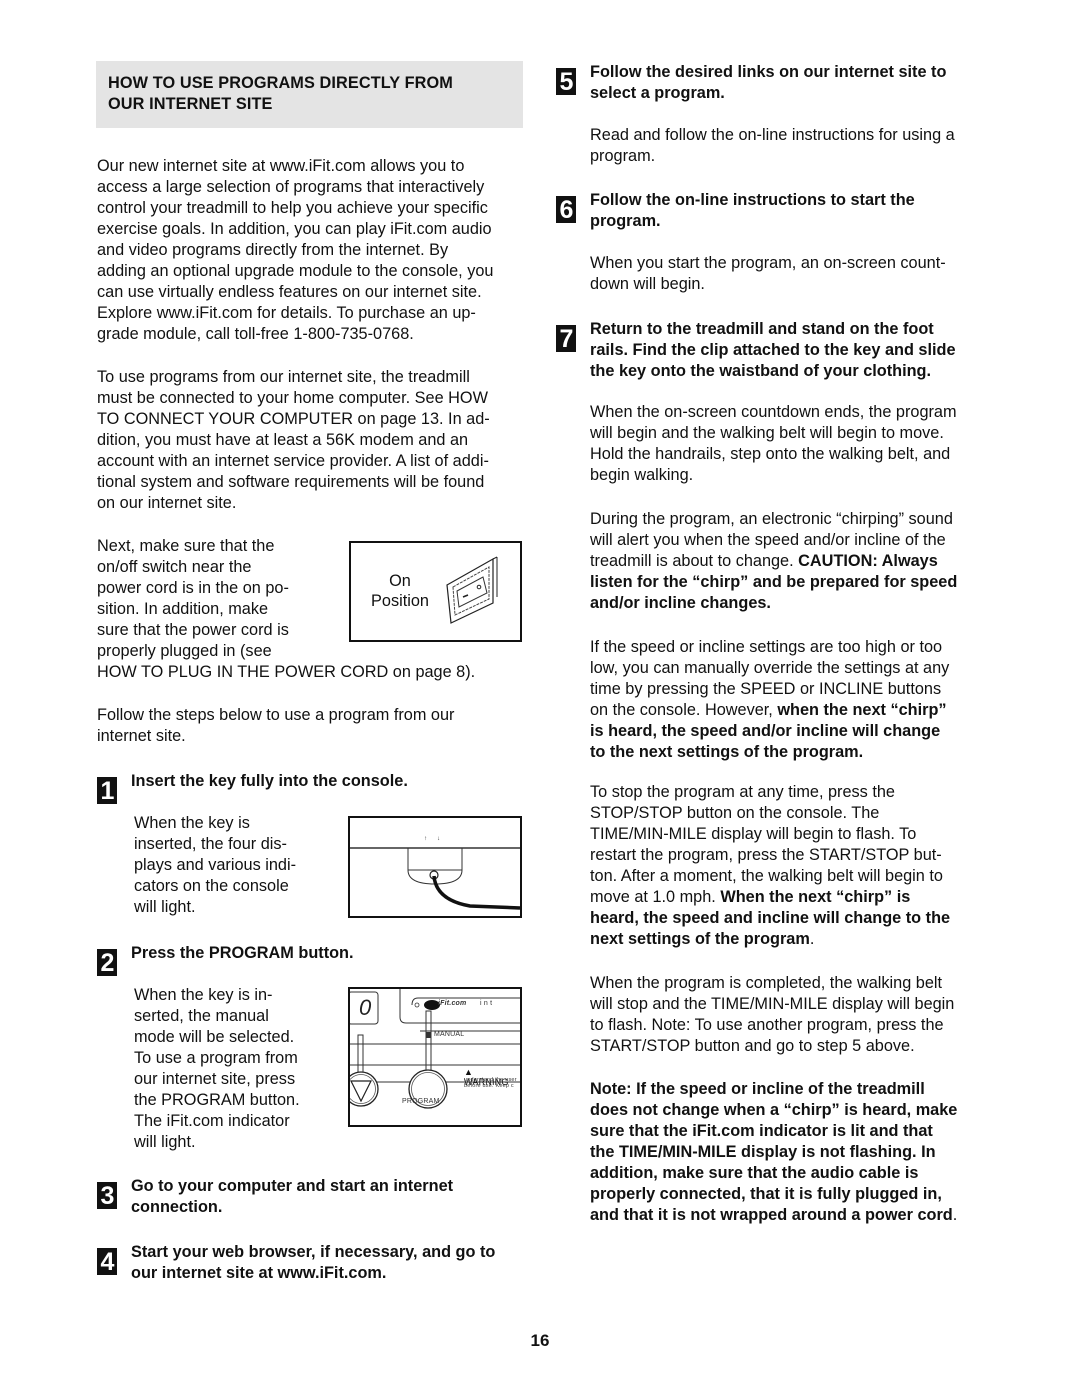 This screenshot has width=1080, height=1397. What do you see at coordinates (566, 210) in the screenshot?
I see `step-number-badge: 6` at bounding box center [566, 210].